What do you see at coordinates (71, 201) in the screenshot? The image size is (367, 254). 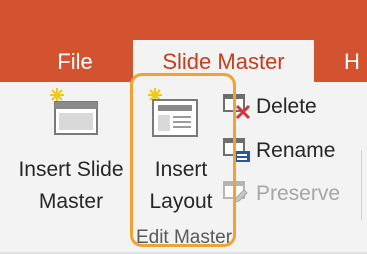 I see `insert-slide-master-label-2: Master` at bounding box center [71, 201].